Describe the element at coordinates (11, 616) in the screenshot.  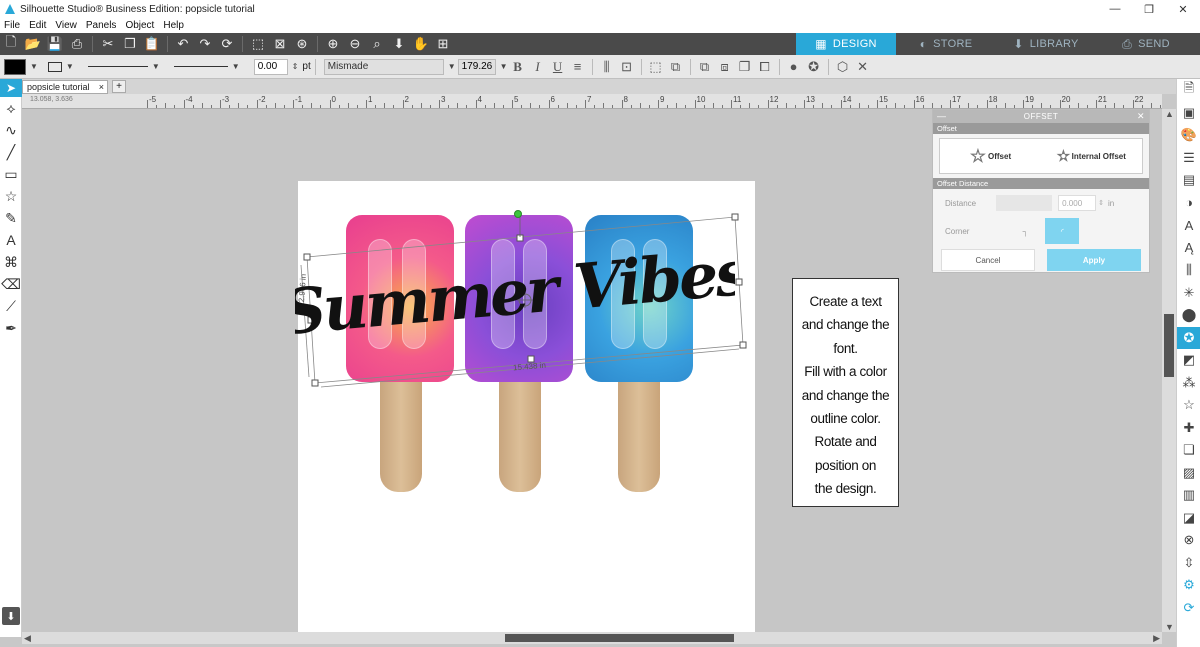
I see `download-icon: ⬇` at that location.